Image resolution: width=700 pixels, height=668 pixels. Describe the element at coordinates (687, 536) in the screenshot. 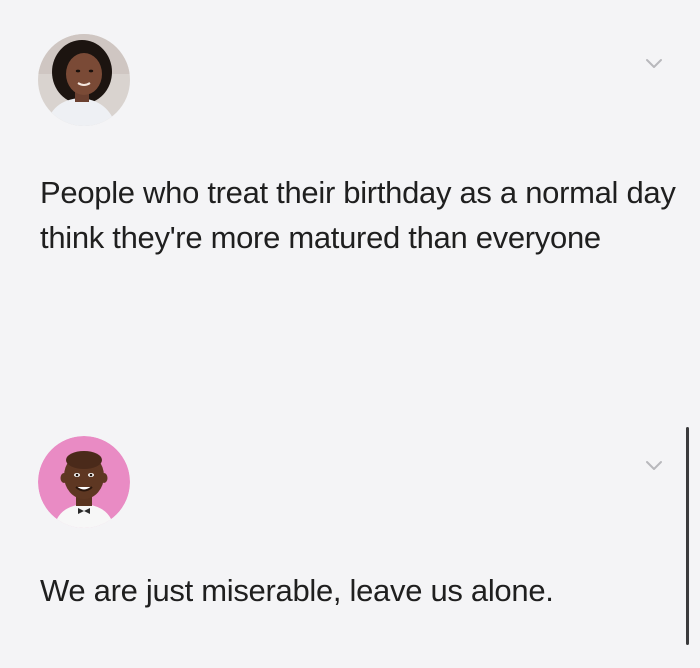

I see `scrollbar` at that location.